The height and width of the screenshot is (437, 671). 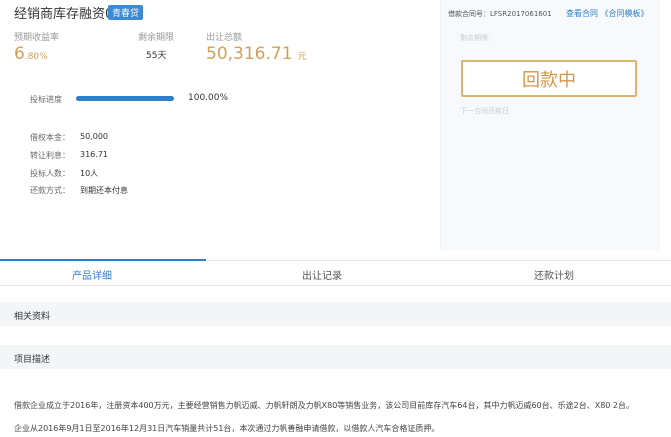 What do you see at coordinates (554, 274) in the screenshot?
I see `tab-repayment-plan: 还款计划` at bounding box center [554, 274].